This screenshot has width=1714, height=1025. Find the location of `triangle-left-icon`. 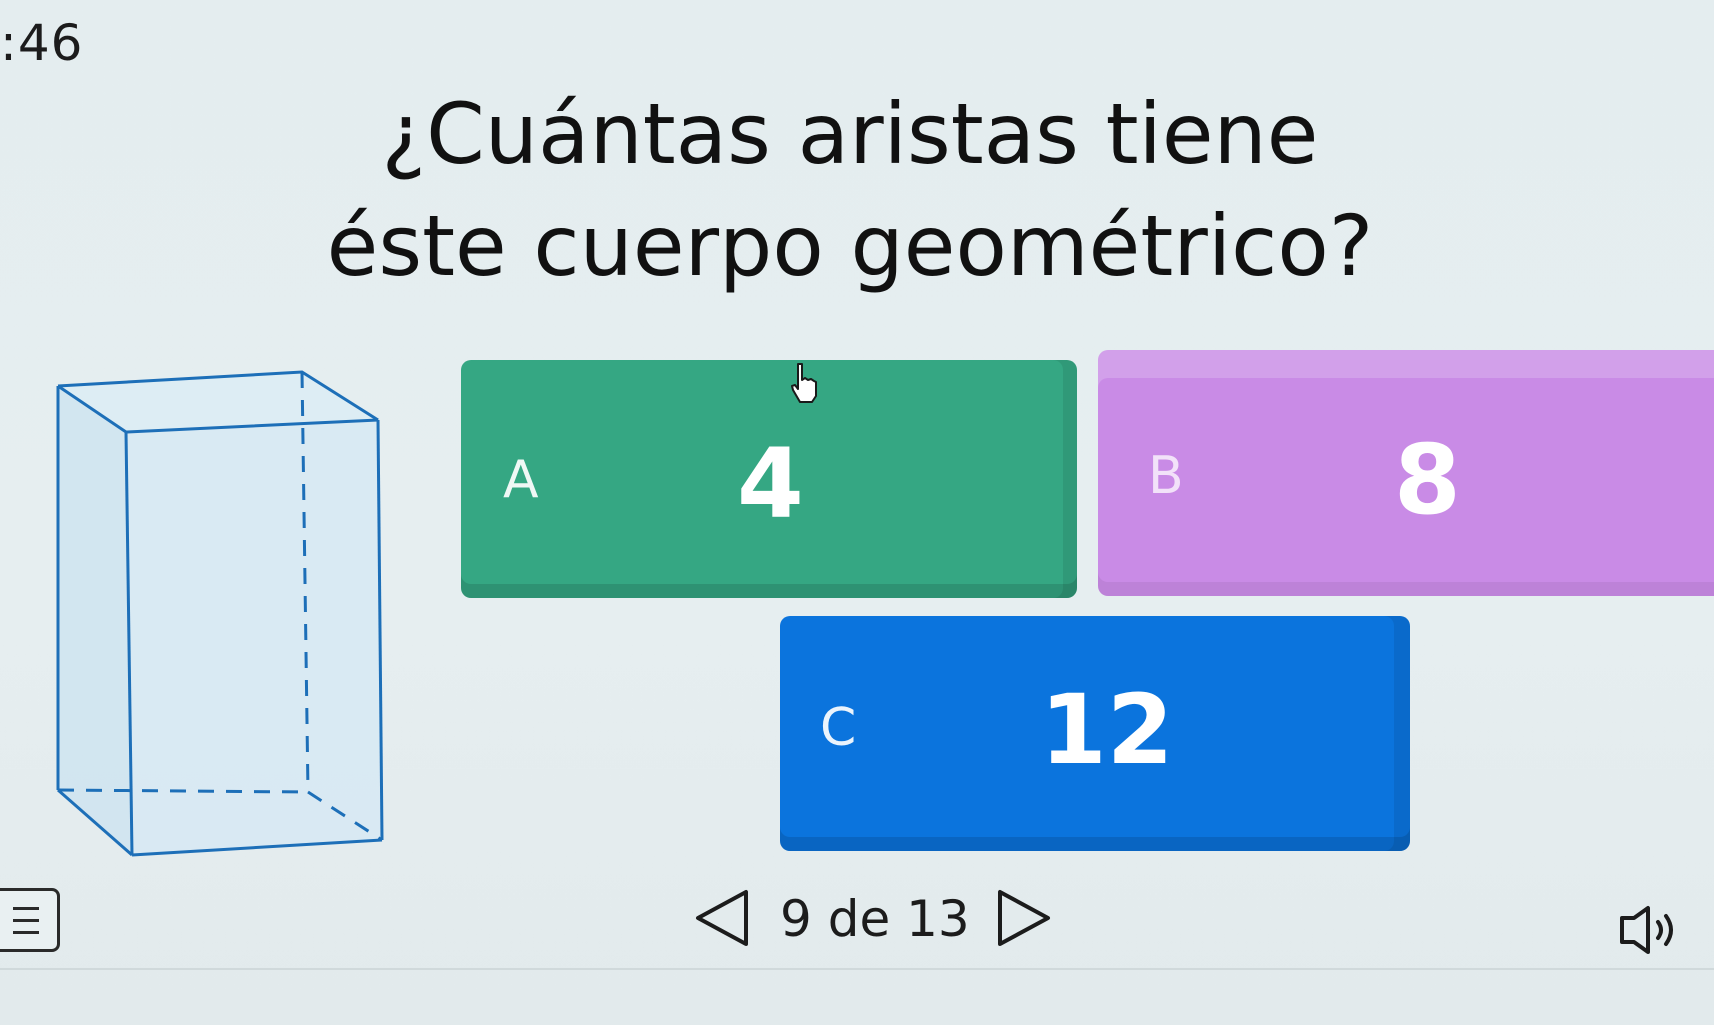

triangle-left-icon is located at coordinates (722, 918).